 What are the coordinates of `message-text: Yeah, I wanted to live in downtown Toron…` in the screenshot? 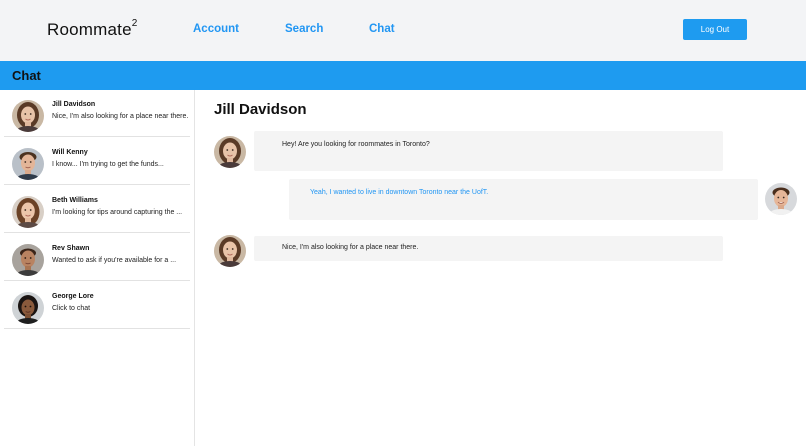 It's located at (399, 192).